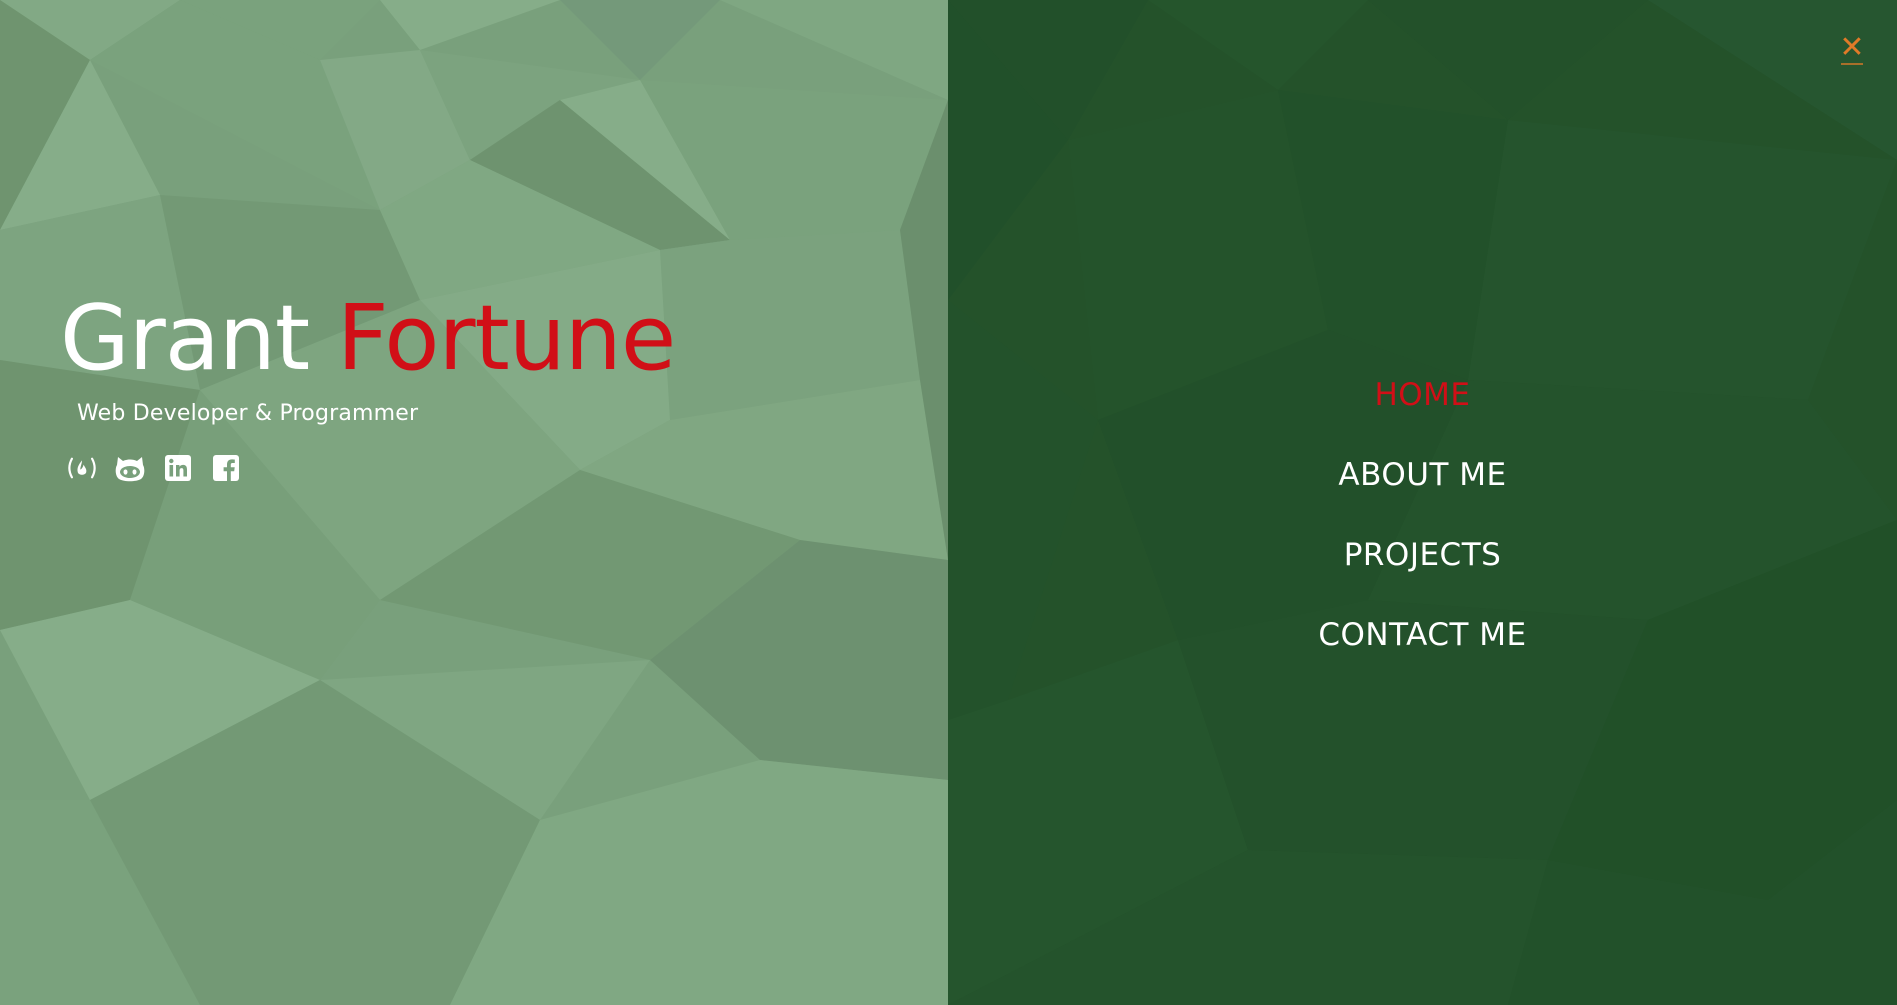  I want to click on facebook-link, so click(226, 468).